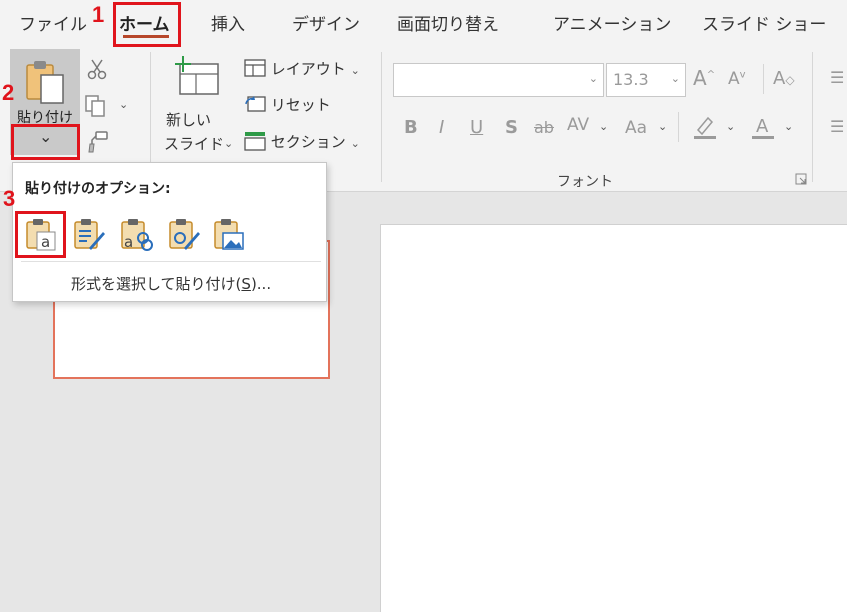  What do you see at coordinates (511, 127) in the screenshot?
I see `shadow-button: S` at bounding box center [511, 127].